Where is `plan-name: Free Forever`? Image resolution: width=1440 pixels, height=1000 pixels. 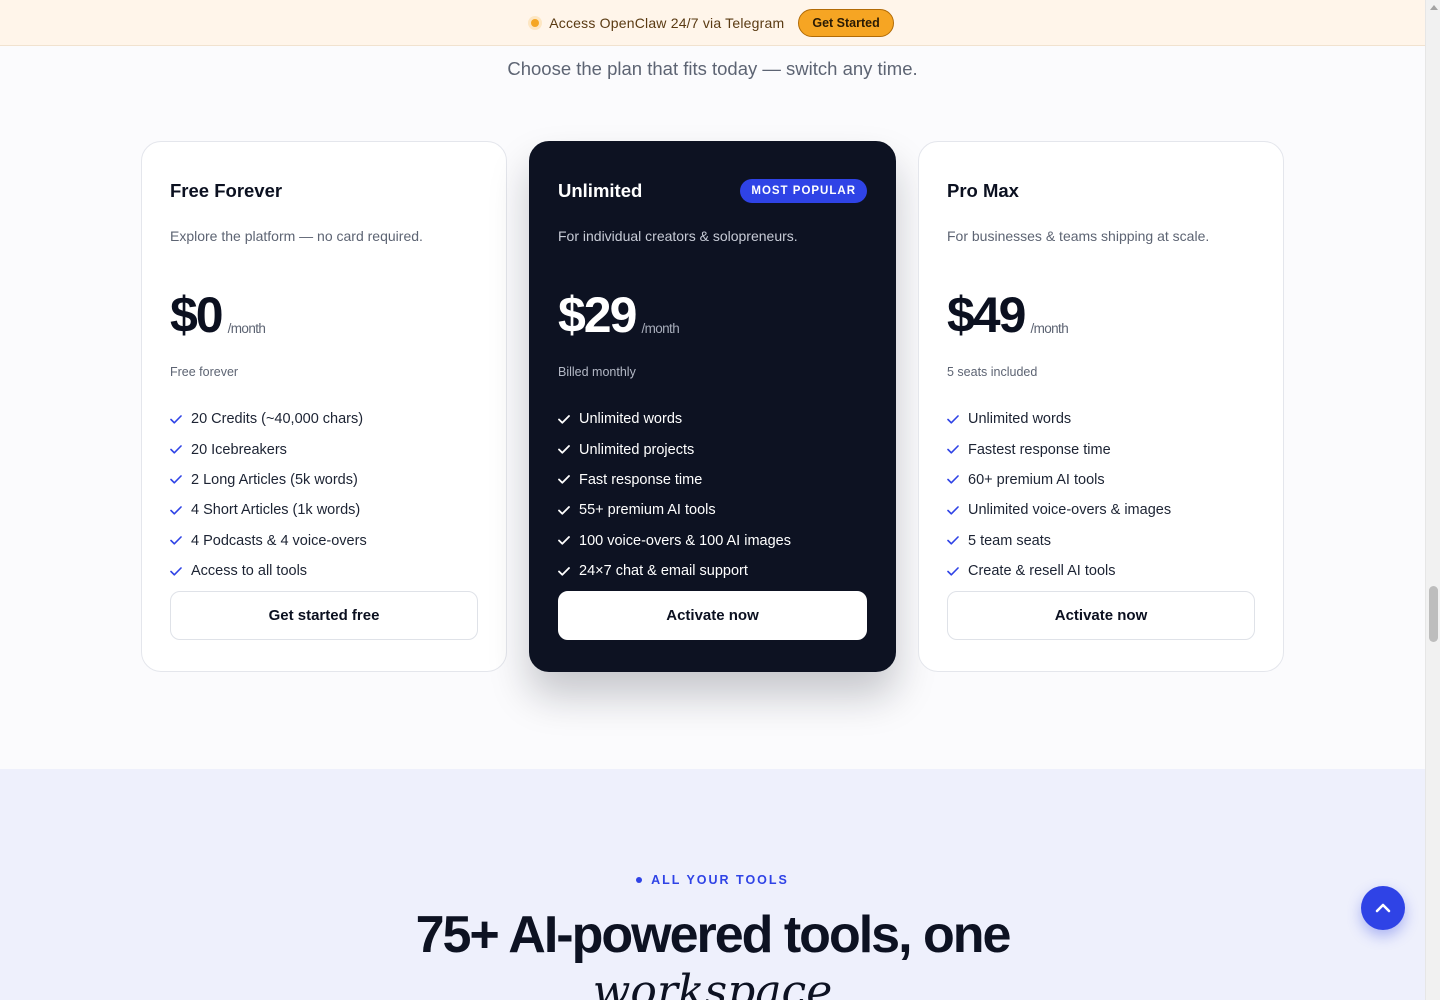
plan-name: Free Forever is located at coordinates (226, 190).